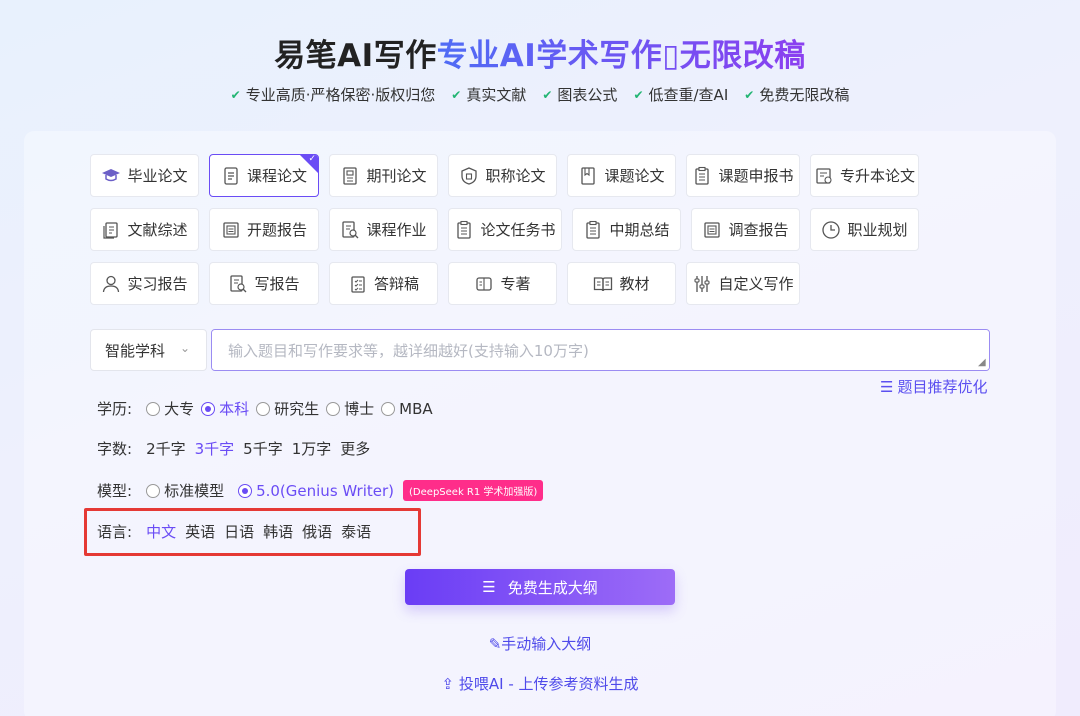  I want to click on document-icon, so click(231, 175).